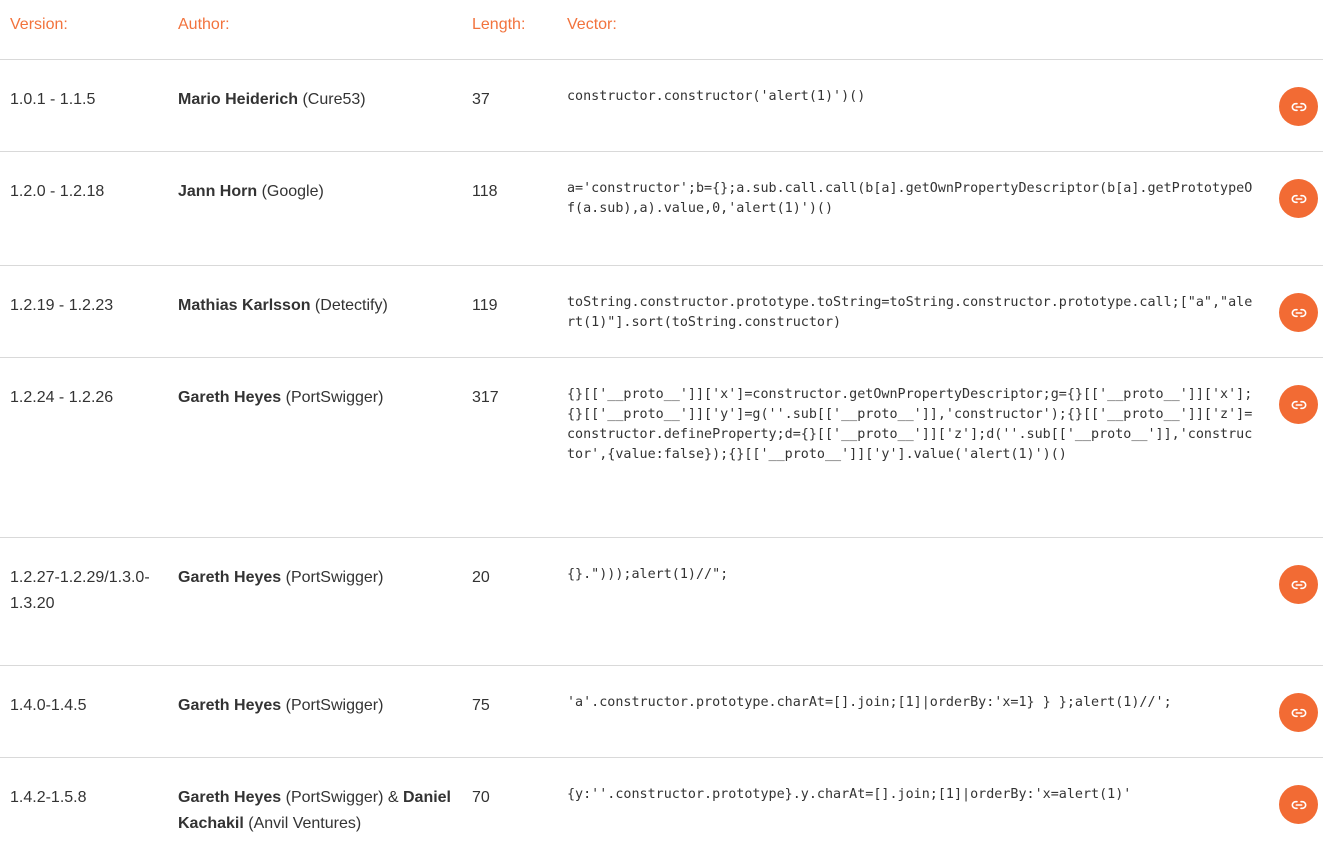  What do you see at coordinates (716, 96) in the screenshot?
I see `vector-code: constructor.constructor('alert(1)')()` at bounding box center [716, 96].